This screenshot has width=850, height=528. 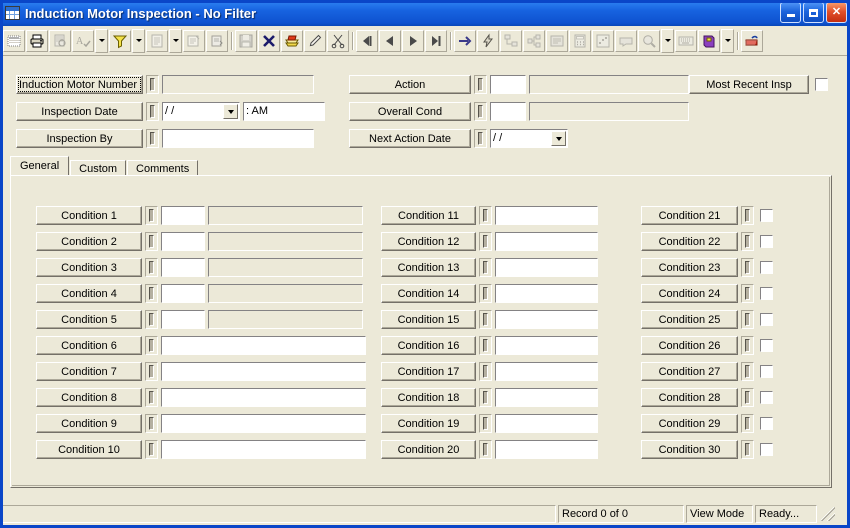 What do you see at coordinates (766, 319) in the screenshot?
I see `condition-25-checkbox` at bounding box center [766, 319].